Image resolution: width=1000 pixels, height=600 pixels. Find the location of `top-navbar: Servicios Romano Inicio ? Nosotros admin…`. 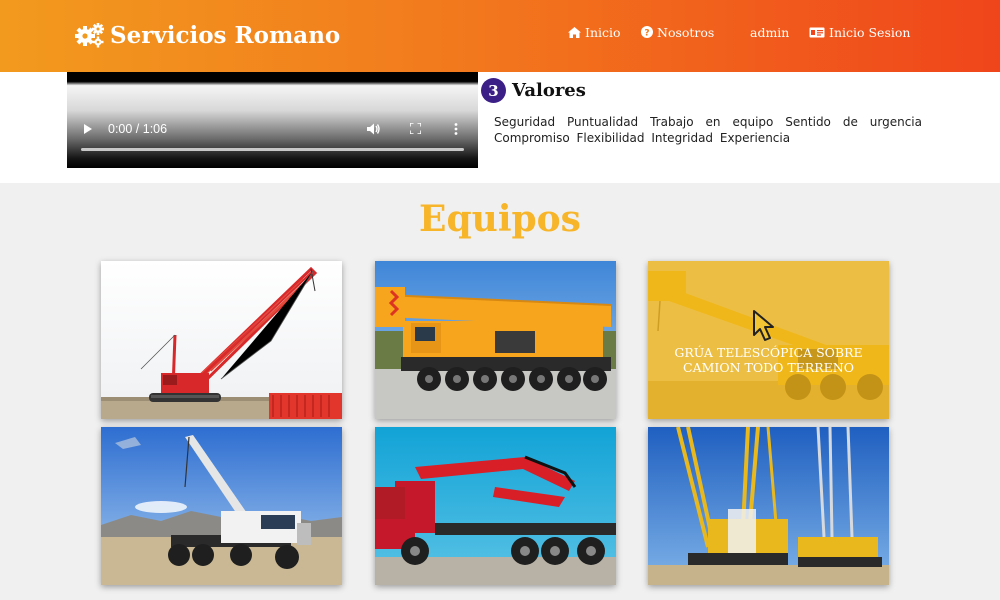

top-navbar: Servicios Romano Inicio ? Nosotros admin… is located at coordinates (500, 36).